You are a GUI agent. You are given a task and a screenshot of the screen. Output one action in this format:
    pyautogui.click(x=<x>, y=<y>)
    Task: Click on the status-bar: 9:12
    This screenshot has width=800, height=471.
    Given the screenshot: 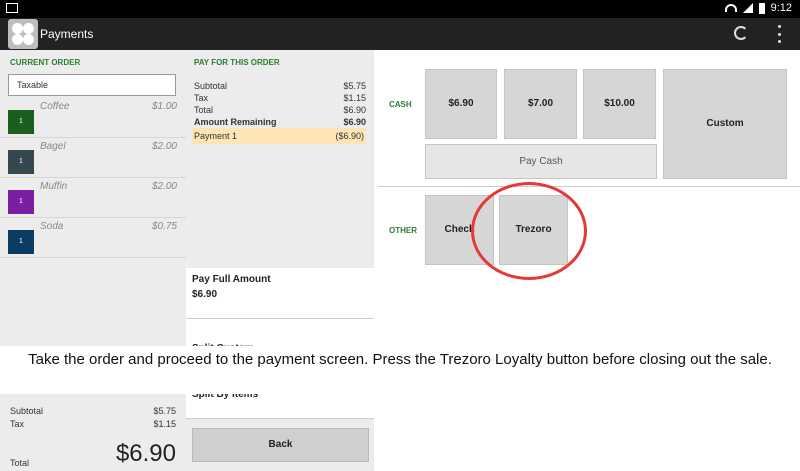 What is the action you would take?
    pyautogui.click(x=400, y=9)
    